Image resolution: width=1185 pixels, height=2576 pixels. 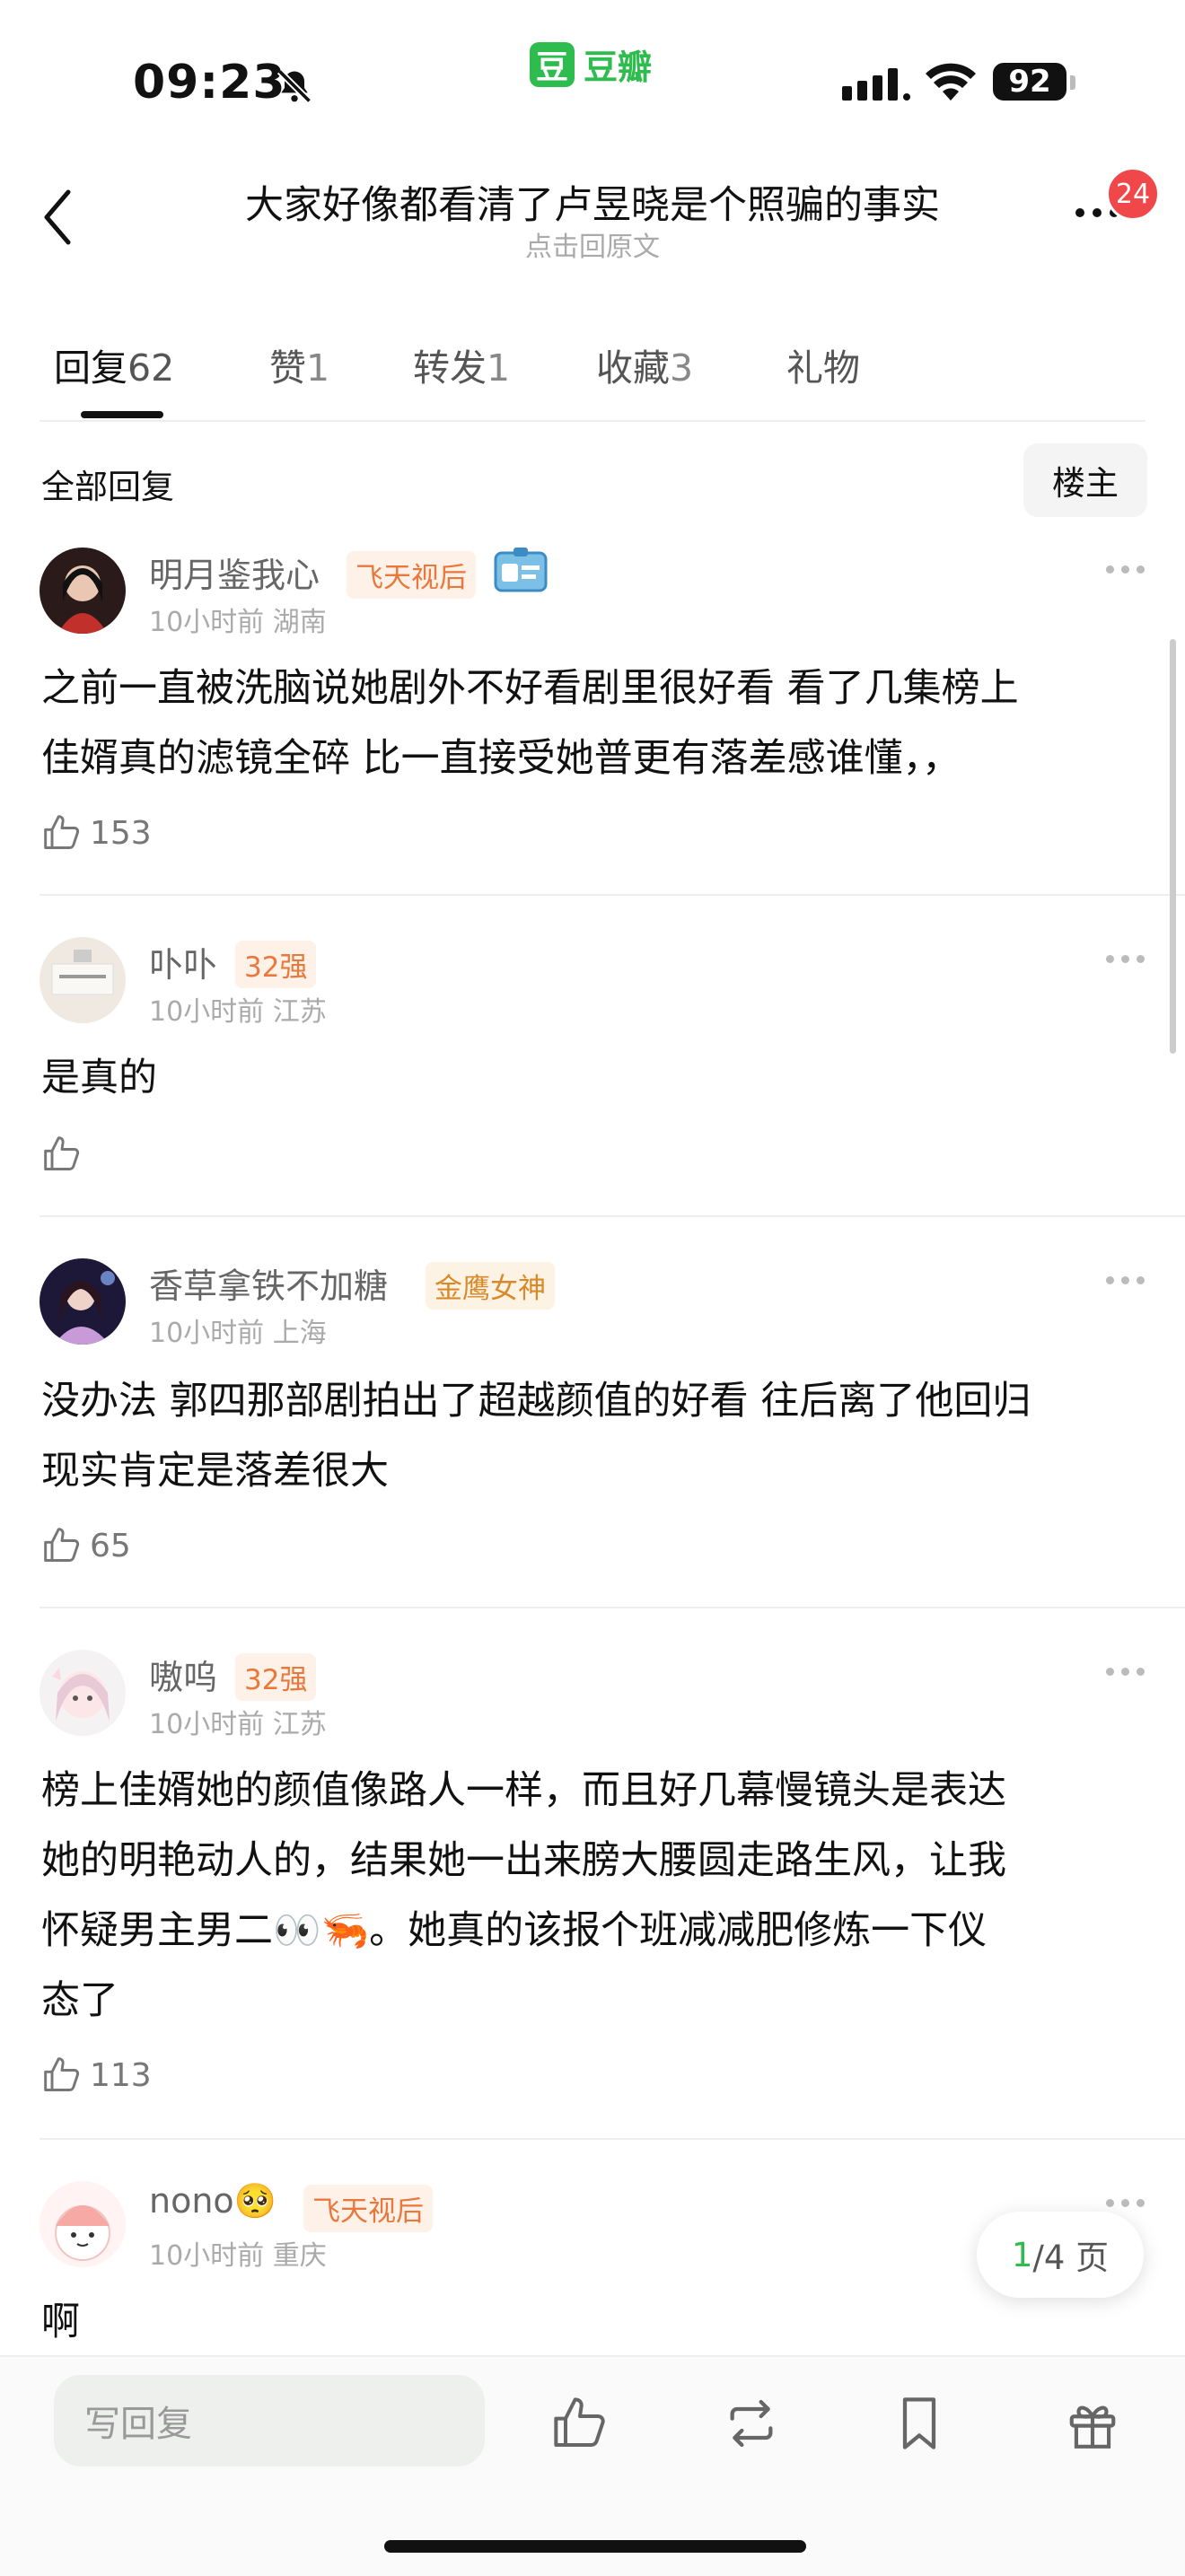 I want to click on comment-line: 佳婿真的滤镜全碎 比一直接受她普更有落差感谁懂，，, so click(x=501, y=758).